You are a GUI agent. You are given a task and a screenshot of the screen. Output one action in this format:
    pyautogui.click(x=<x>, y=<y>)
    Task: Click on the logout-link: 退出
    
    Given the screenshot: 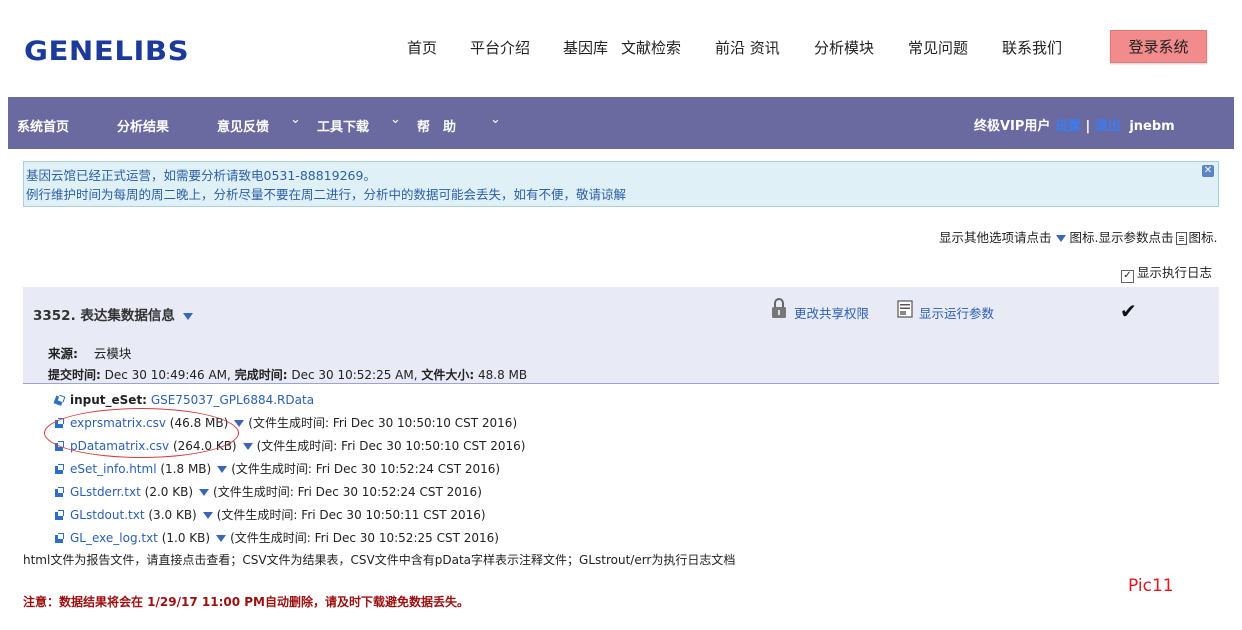 What is the action you would take?
    pyautogui.click(x=1108, y=126)
    